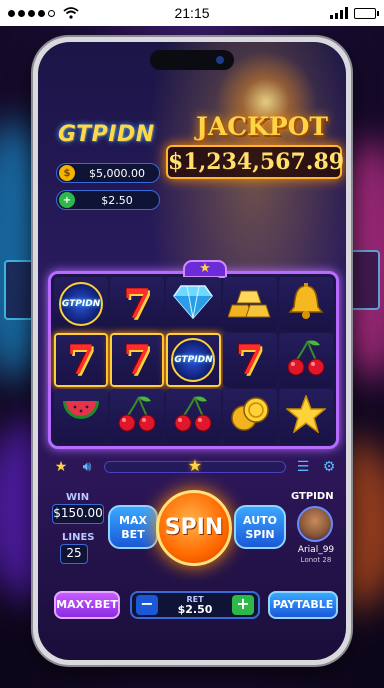 This screenshot has height=688, width=384. I want to click on win-value: $150.00, so click(78, 514).